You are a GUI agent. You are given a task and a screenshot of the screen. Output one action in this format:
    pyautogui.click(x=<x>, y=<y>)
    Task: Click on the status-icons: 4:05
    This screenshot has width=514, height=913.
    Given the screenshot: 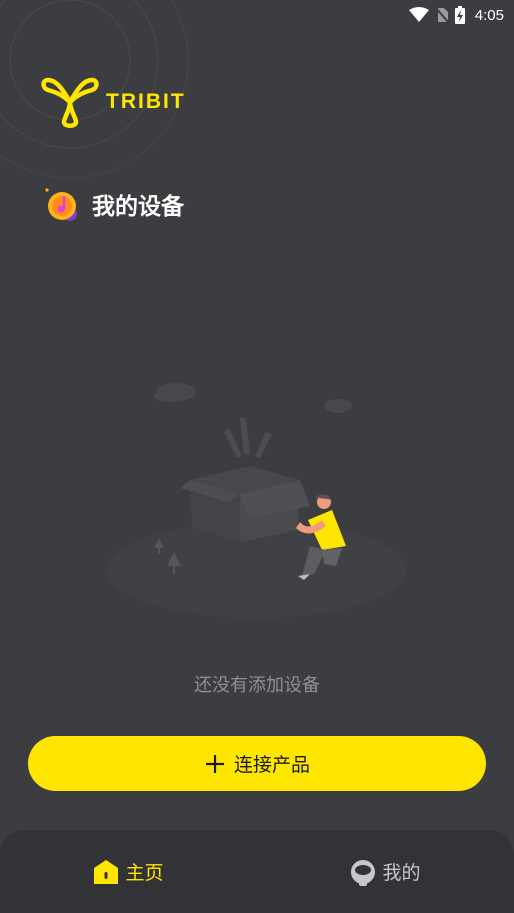 What is the action you would take?
    pyautogui.click(x=456, y=15)
    